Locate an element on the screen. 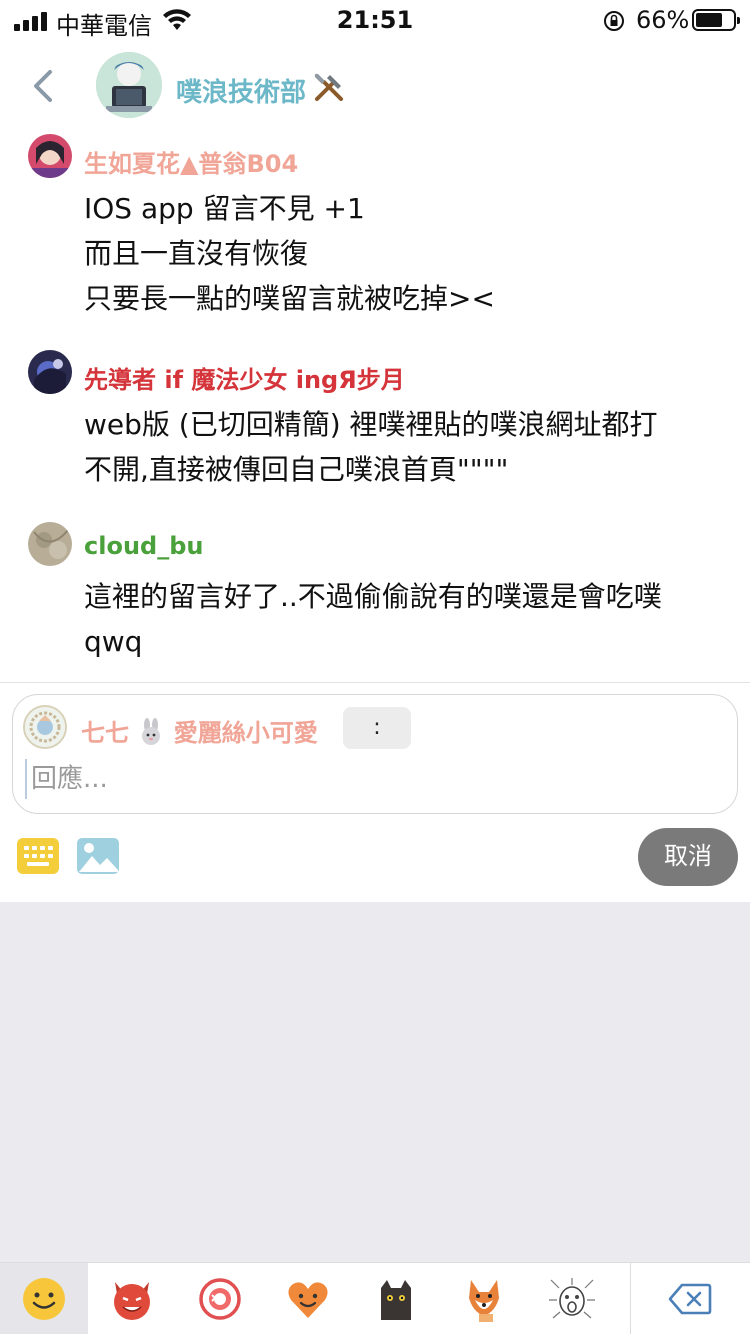  comment-line: 而且一直沒有恢復 is located at coordinates (196, 253).